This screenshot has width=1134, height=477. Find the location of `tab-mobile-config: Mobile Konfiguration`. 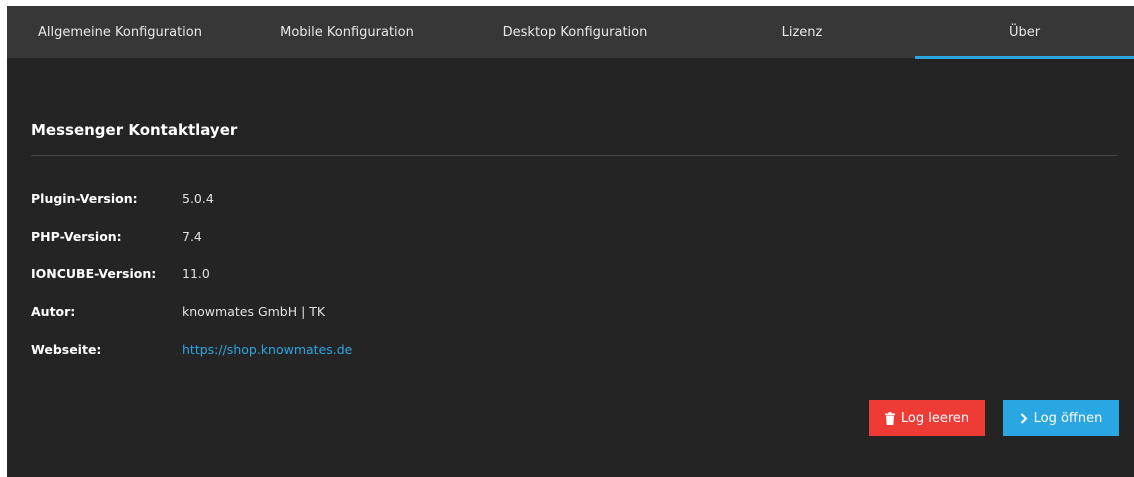

tab-mobile-config: Mobile Konfiguration is located at coordinates (347, 32).